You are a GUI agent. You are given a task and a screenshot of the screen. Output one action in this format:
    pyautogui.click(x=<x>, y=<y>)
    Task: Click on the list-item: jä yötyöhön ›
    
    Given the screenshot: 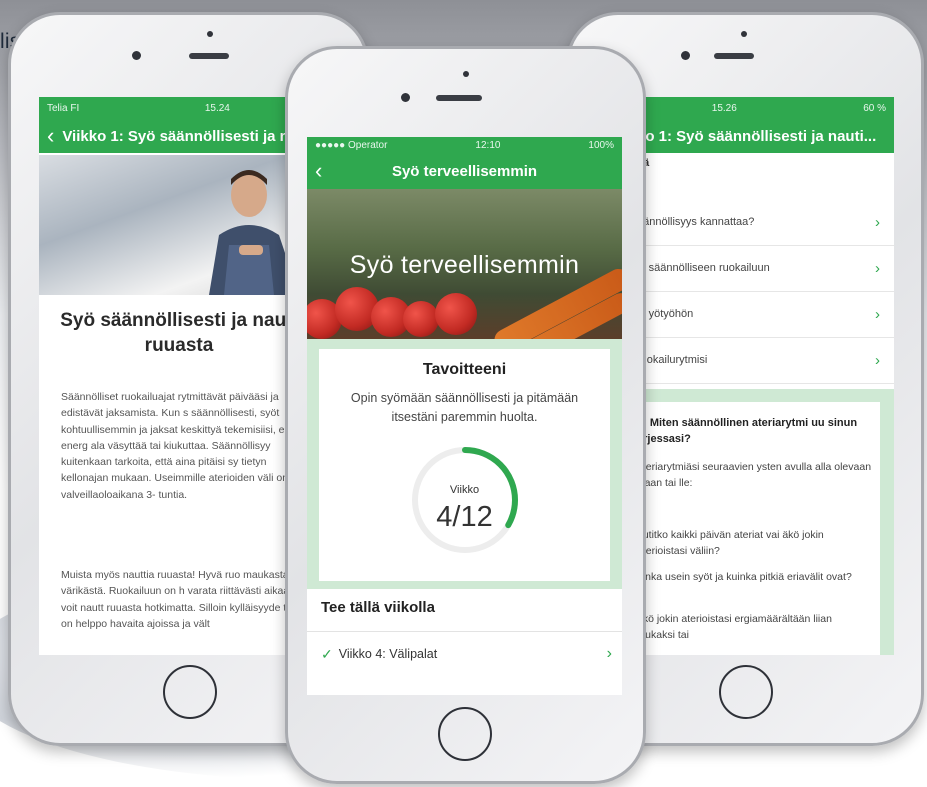 What is the action you would take?
    pyautogui.click(x=758, y=314)
    